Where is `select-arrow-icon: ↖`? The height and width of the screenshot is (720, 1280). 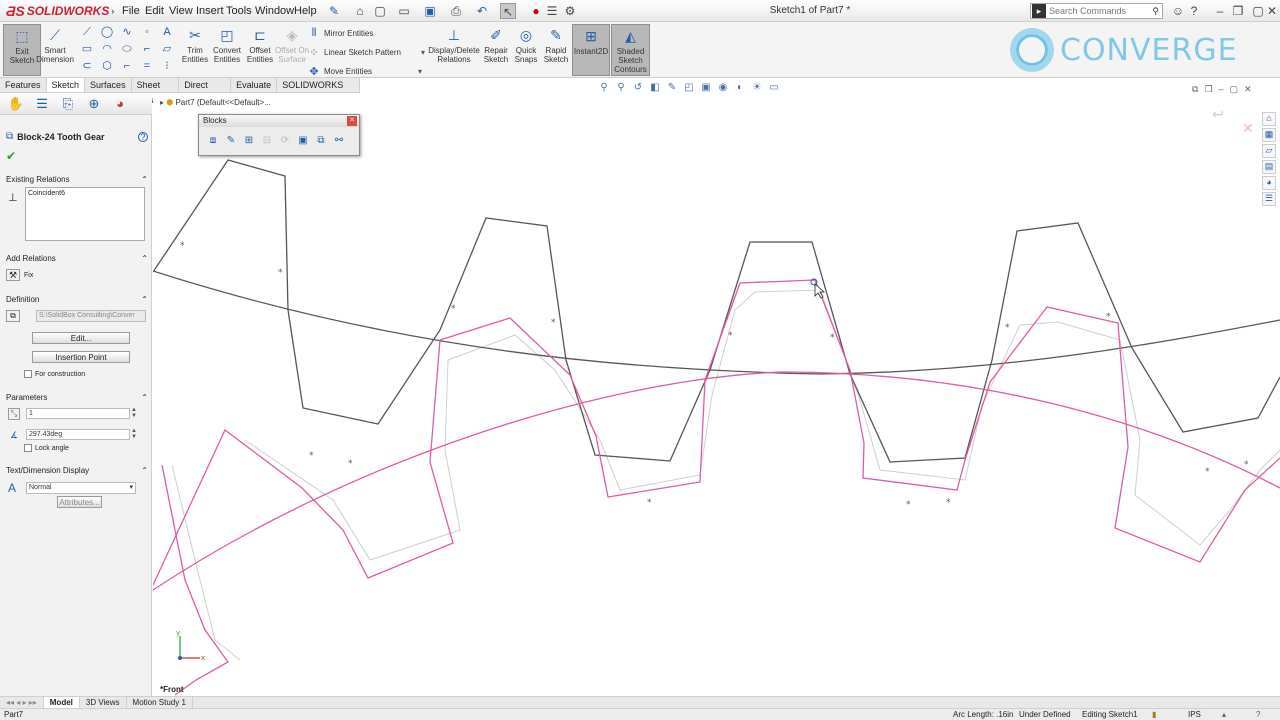
select-arrow-icon: ↖ is located at coordinates (508, 11).